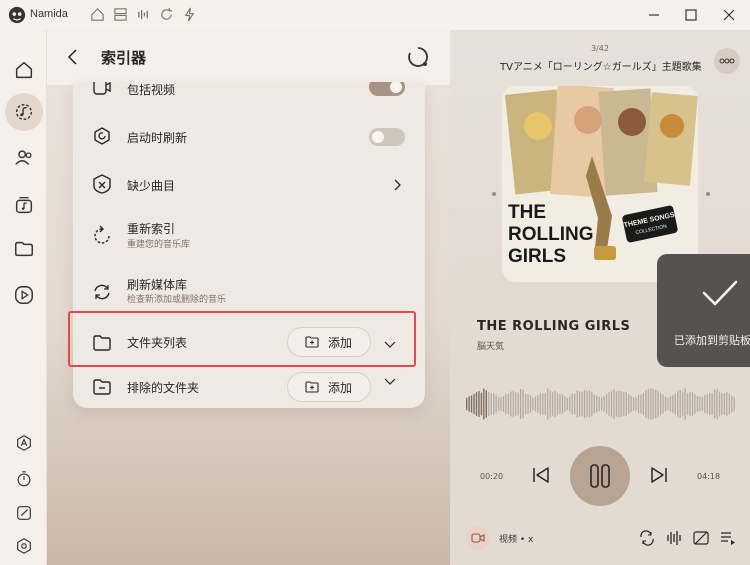  Describe the element at coordinates (166, 14) in the screenshot. I see `refresh-icon` at that location.